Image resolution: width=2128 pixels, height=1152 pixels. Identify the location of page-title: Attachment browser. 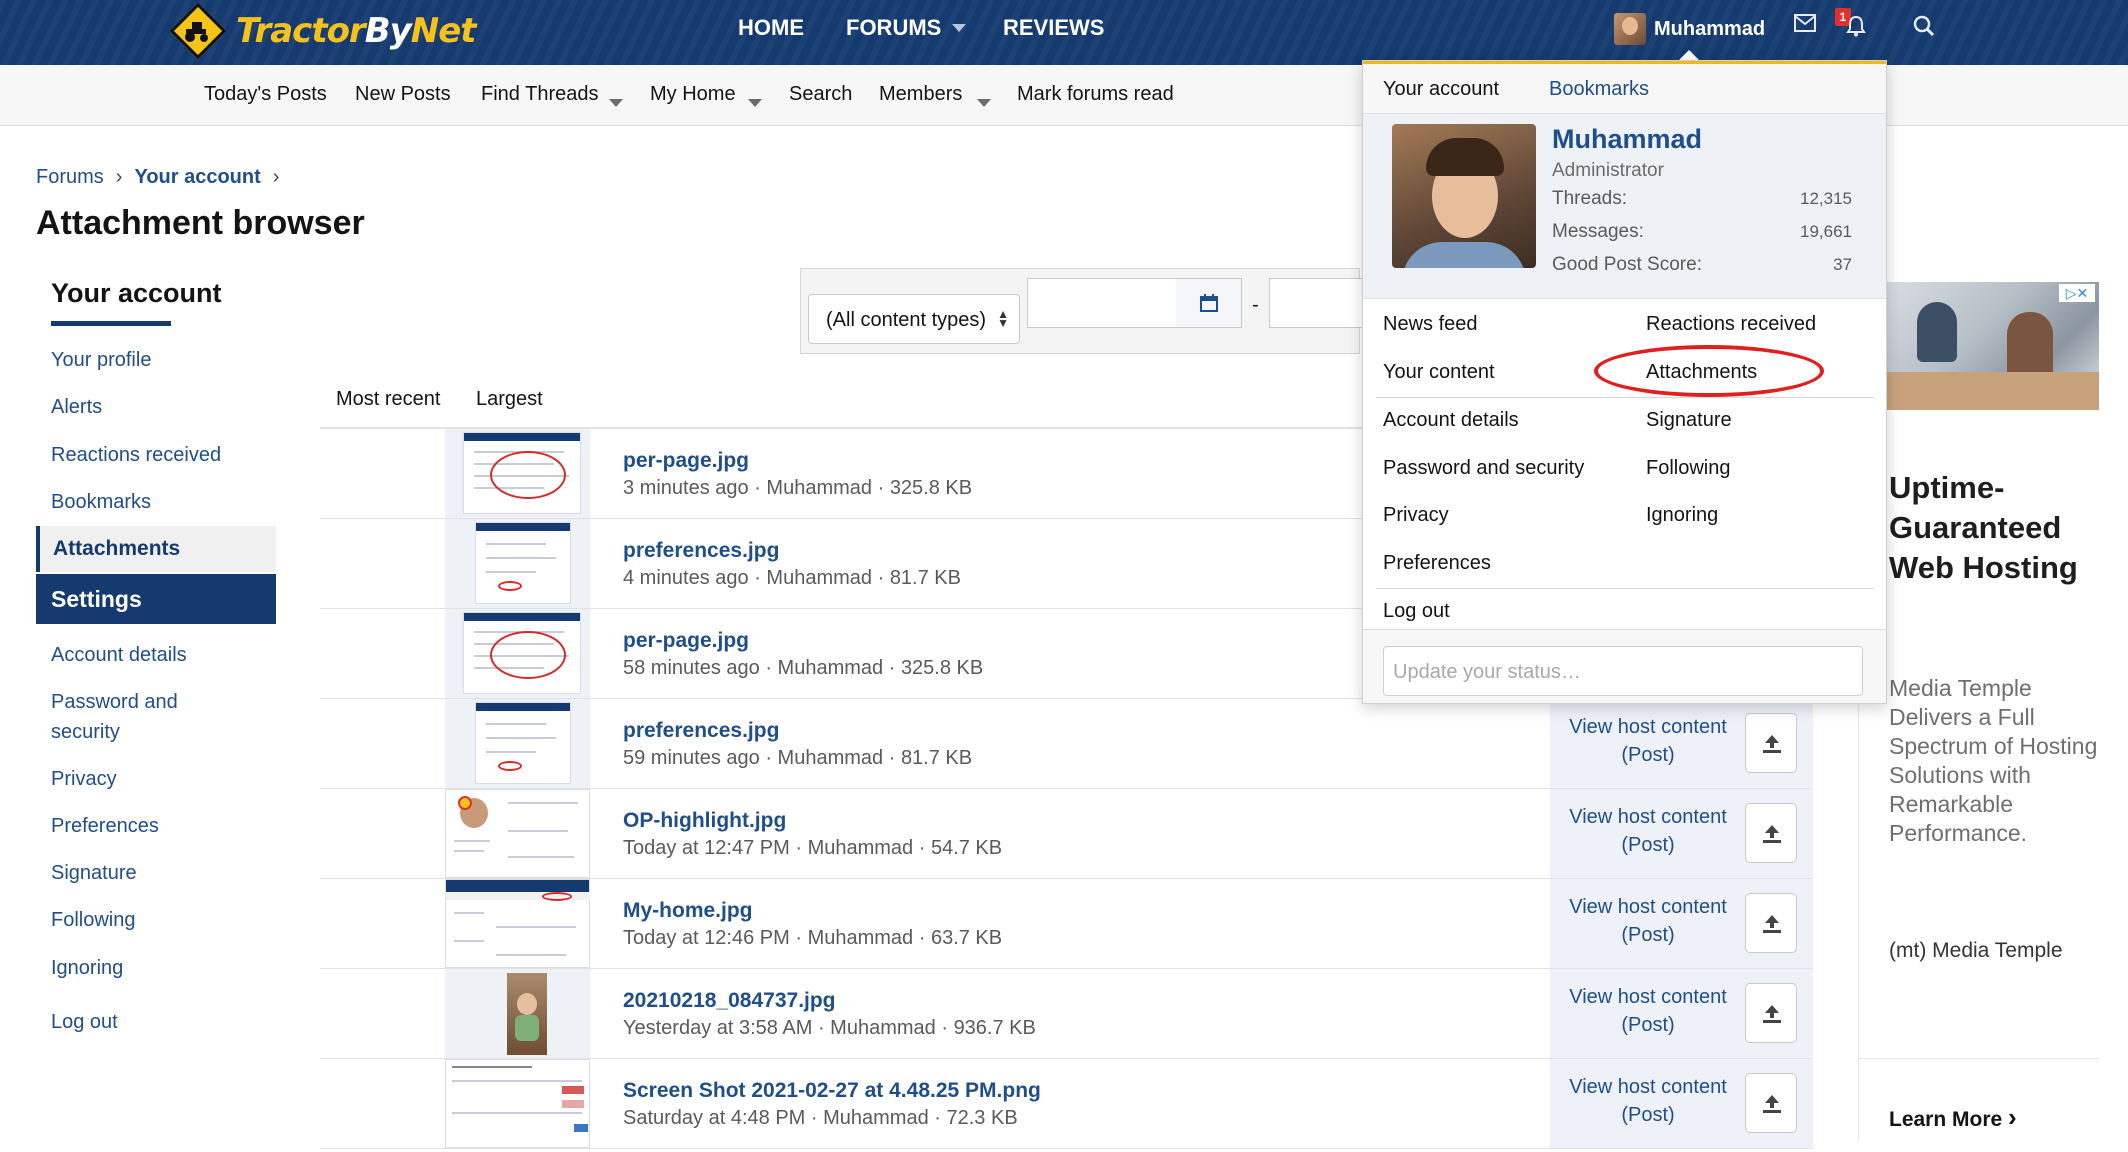
(200, 223).